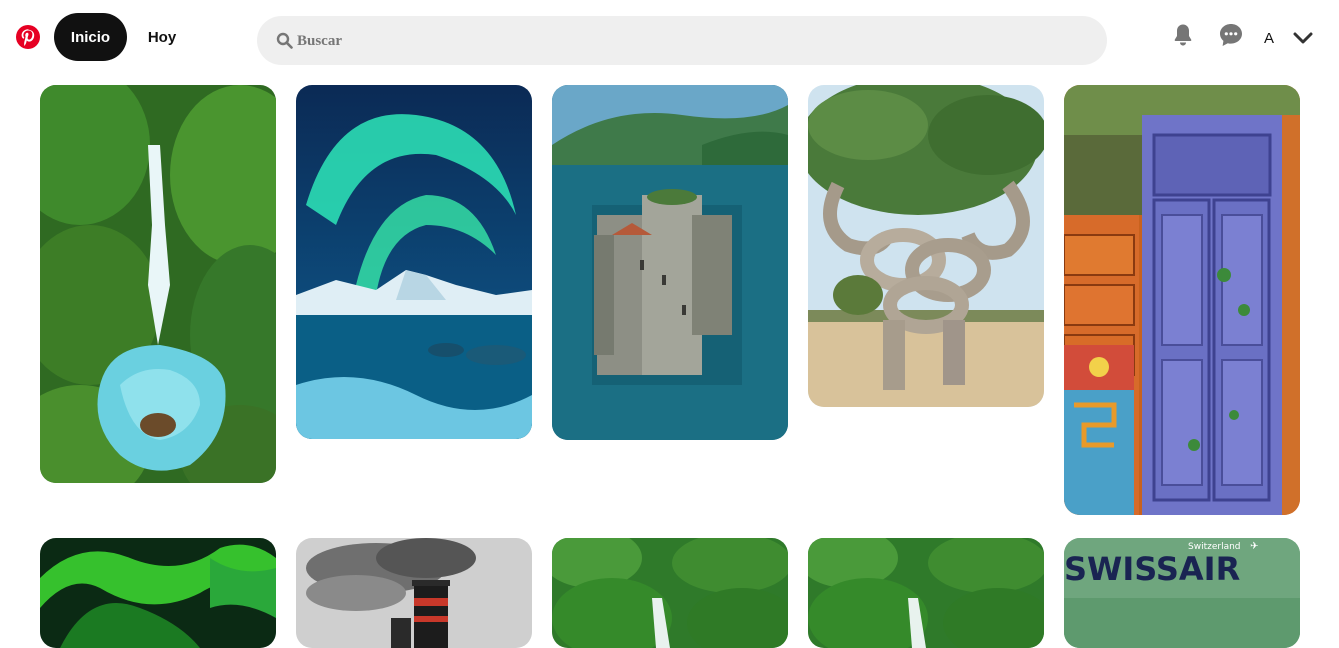 Image resolution: width=1339 pixels, height=648 pixels. What do you see at coordinates (1303, 38) in the screenshot?
I see `chevron-down-icon` at bounding box center [1303, 38].